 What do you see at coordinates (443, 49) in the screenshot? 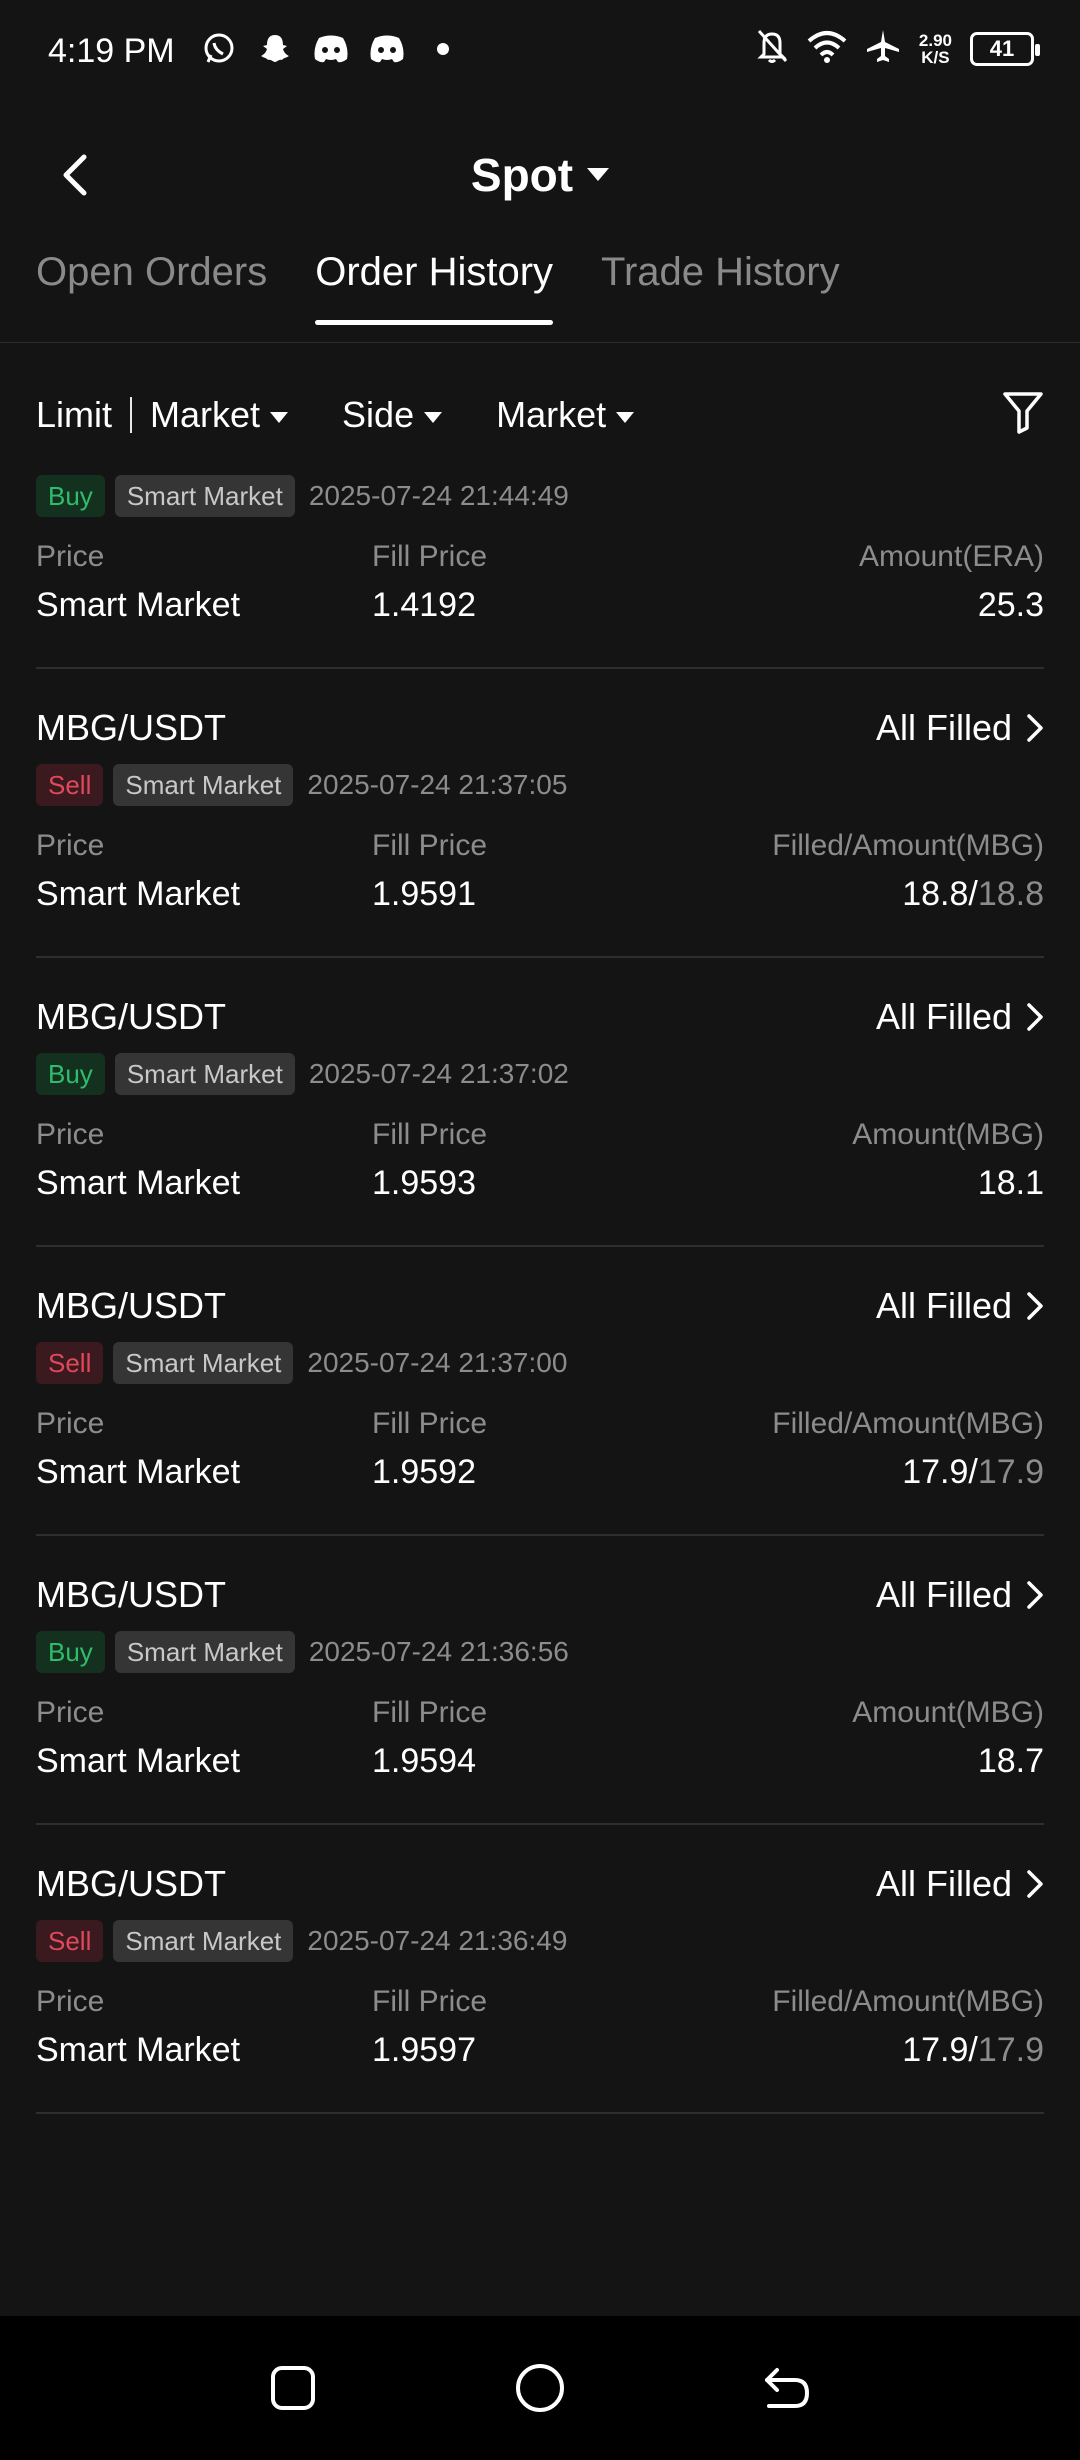
I see `dot-icon` at bounding box center [443, 49].